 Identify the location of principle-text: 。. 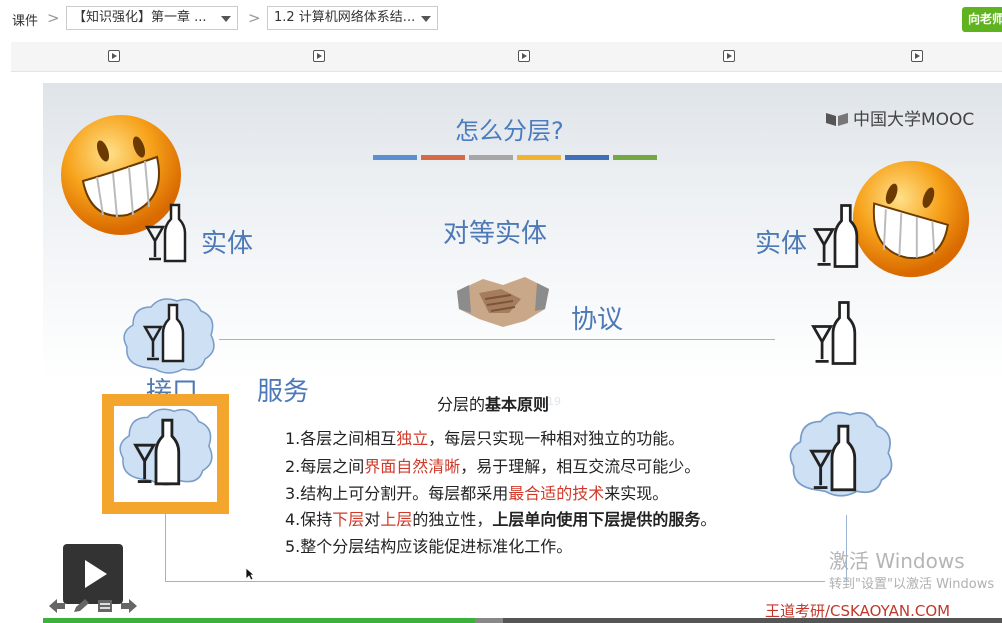
(708, 519).